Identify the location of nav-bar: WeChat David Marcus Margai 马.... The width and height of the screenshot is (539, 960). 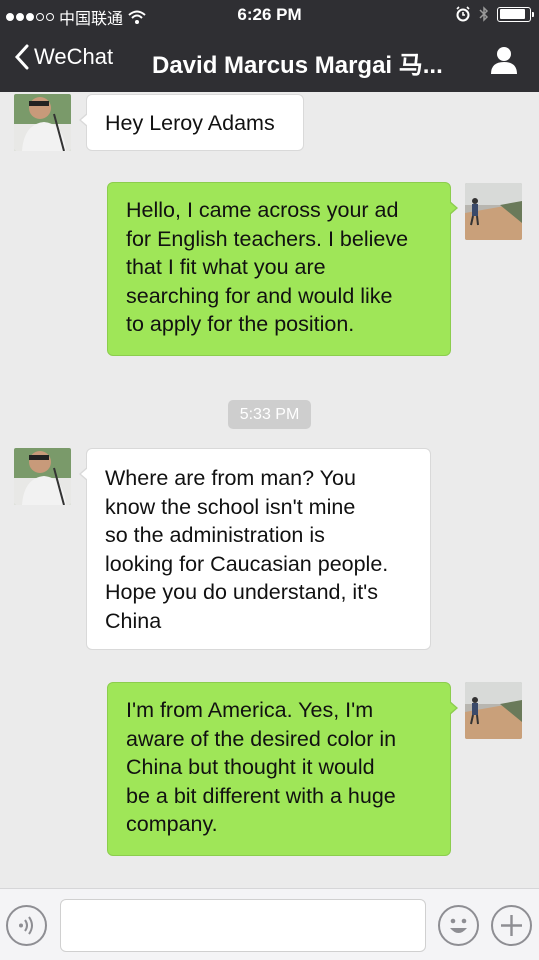
(269, 61).